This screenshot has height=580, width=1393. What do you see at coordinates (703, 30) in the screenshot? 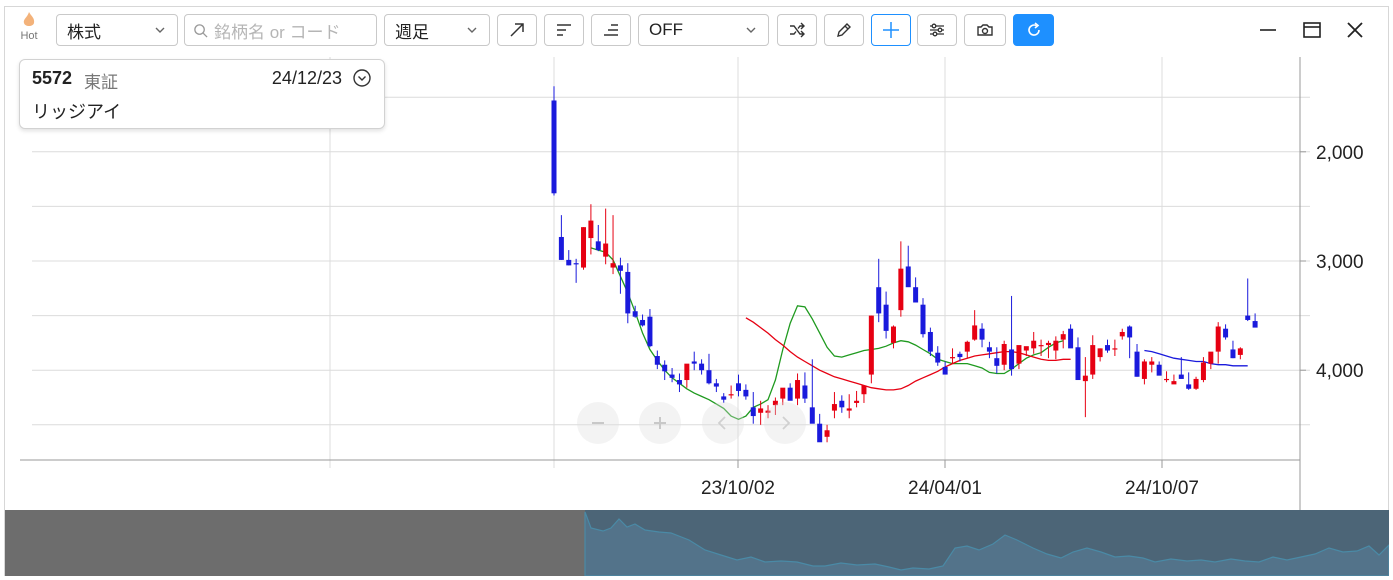
I see `indicator-select: OFF` at bounding box center [703, 30].